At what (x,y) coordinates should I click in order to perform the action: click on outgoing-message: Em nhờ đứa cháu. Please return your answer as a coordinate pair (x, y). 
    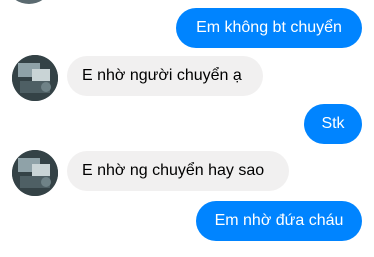
    Looking at the image, I should click on (279, 221).